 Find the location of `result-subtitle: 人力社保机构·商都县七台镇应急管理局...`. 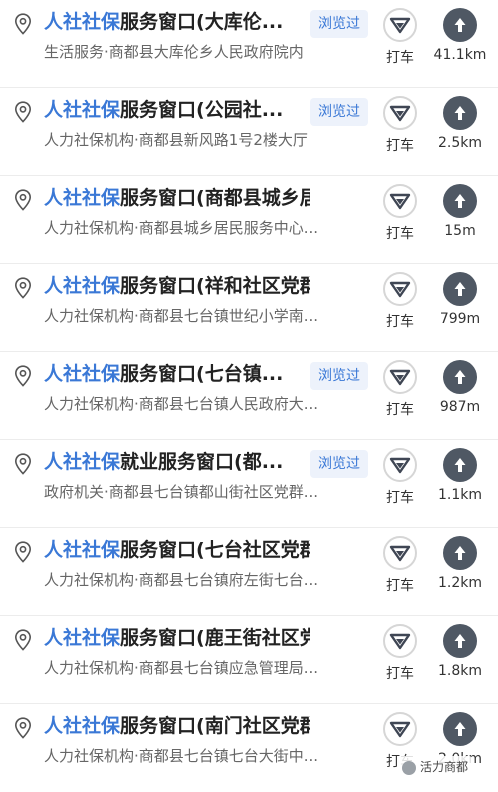

result-subtitle: 人力社保机构·商都县七台镇应急管理局... is located at coordinates (181, 668).